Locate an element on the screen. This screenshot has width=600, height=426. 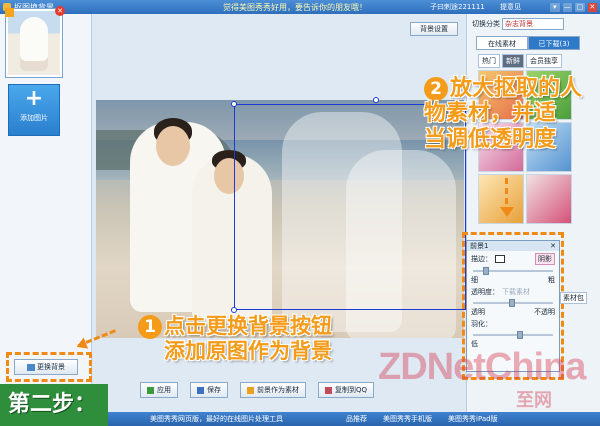
annotation-1-text-b: 添加原图作为背景 is located at coordinates (248, 351).